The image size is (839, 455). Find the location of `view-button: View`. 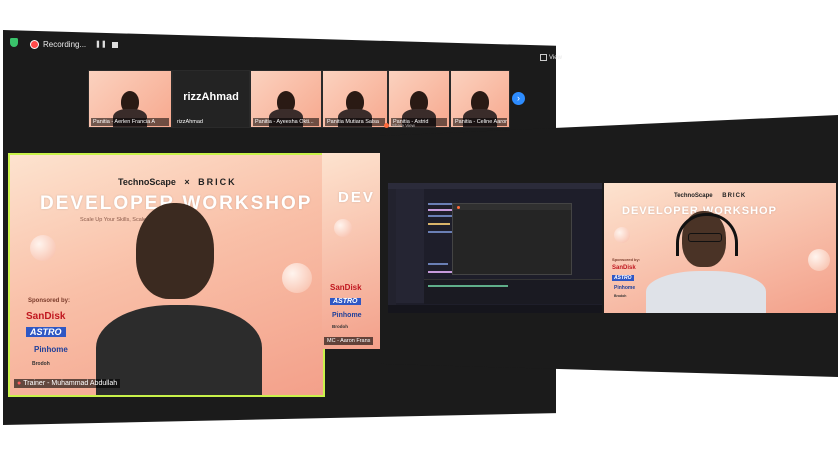

view-button: View is located at coordinates (551, 57).